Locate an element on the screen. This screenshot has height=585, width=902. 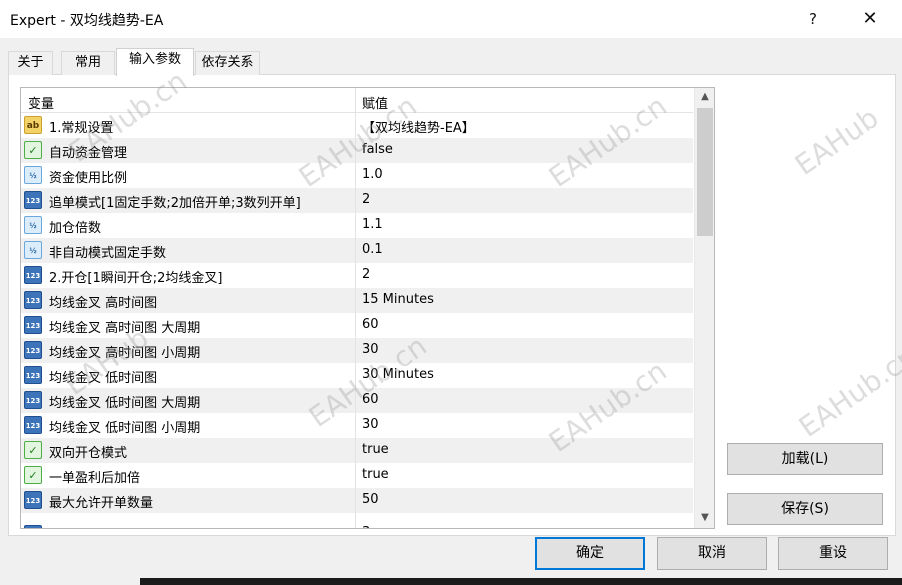
close-icon: ✕ is located at coordinates (870, 19).